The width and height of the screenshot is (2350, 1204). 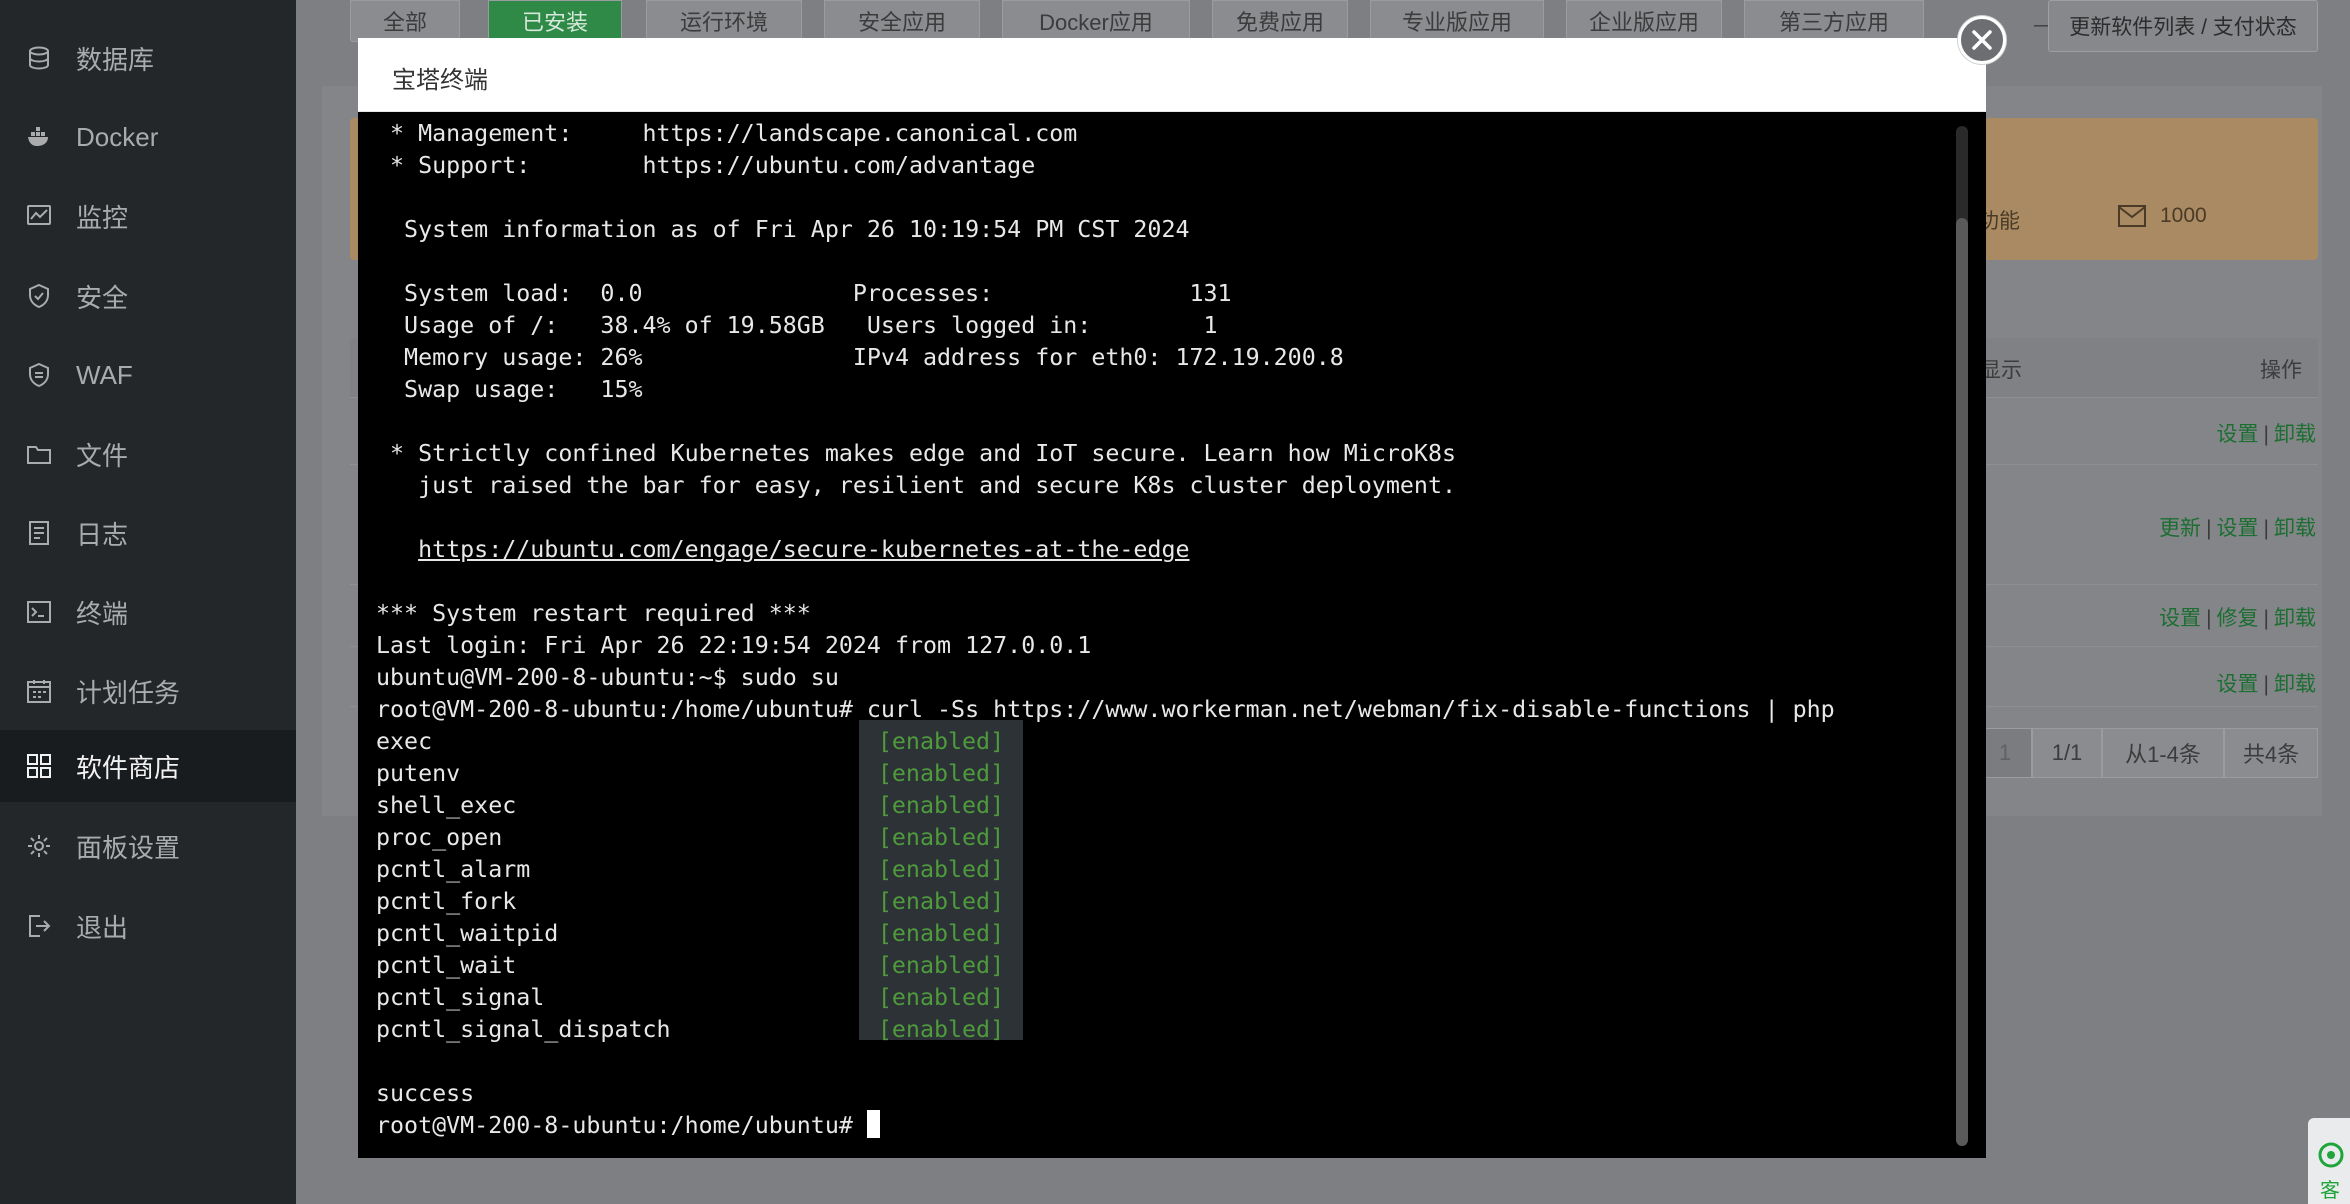 I want to click on mail-icon, so click(x=2132, y=216).